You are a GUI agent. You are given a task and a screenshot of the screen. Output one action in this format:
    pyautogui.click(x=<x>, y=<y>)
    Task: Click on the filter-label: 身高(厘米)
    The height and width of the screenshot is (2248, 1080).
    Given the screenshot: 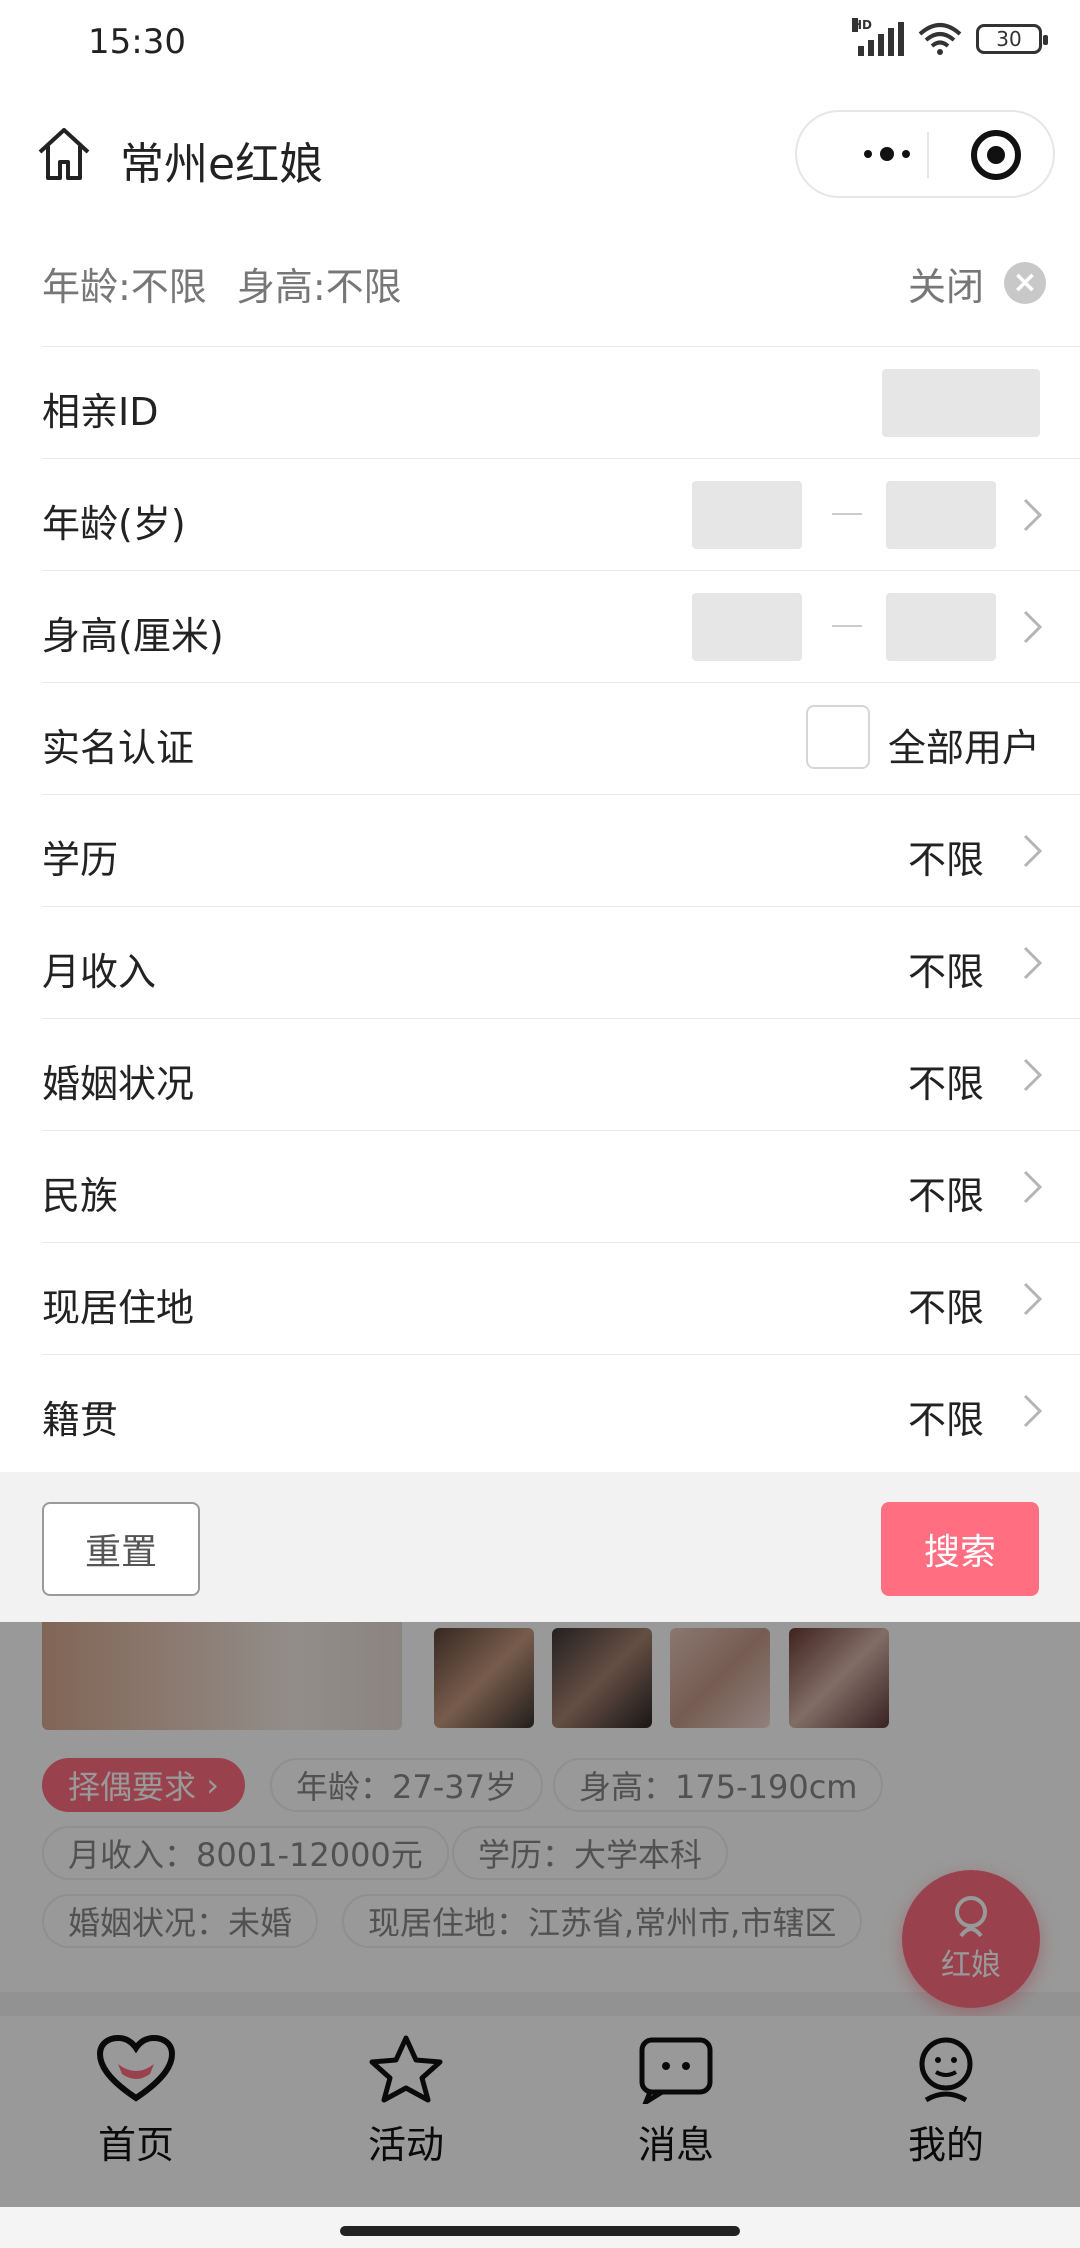 What is the action you would take?
    pyautogui.click(x=133, y=636)
    